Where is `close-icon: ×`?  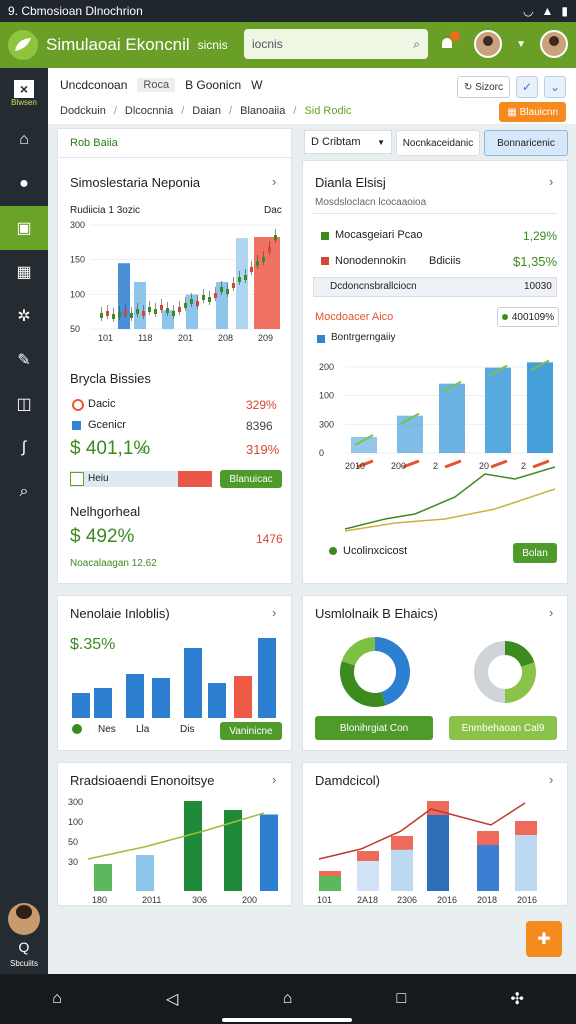 close-icon: × is located at coordinates (24, 88).